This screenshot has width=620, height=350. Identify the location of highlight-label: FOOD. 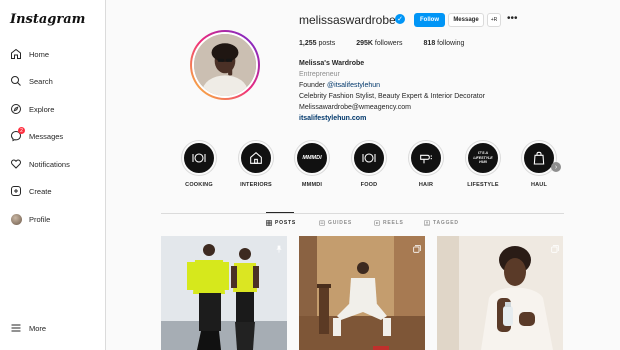
(369, 185).